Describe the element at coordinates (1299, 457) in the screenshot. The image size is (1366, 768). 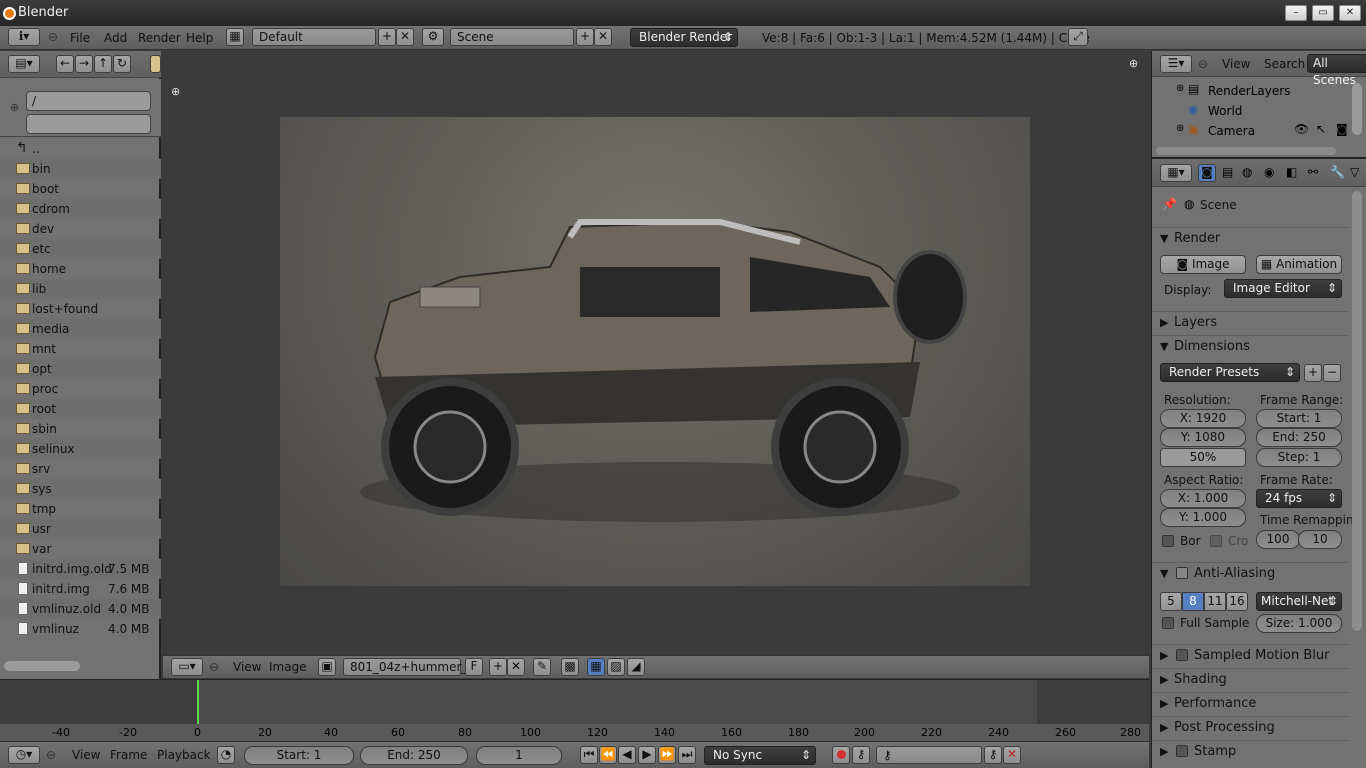
I see `frame-step-field: Step: 1` at that location.